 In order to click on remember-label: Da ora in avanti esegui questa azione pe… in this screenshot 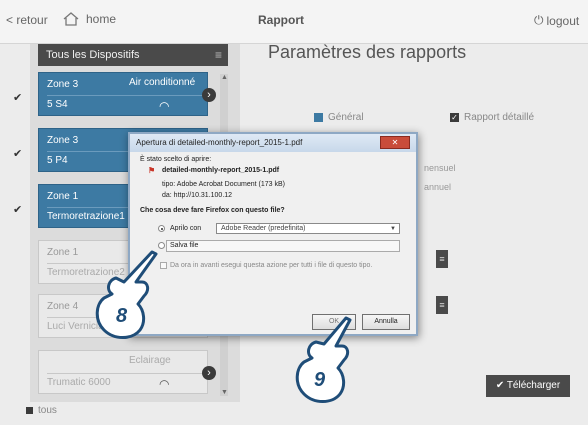, I will do `click(271, 265)`.